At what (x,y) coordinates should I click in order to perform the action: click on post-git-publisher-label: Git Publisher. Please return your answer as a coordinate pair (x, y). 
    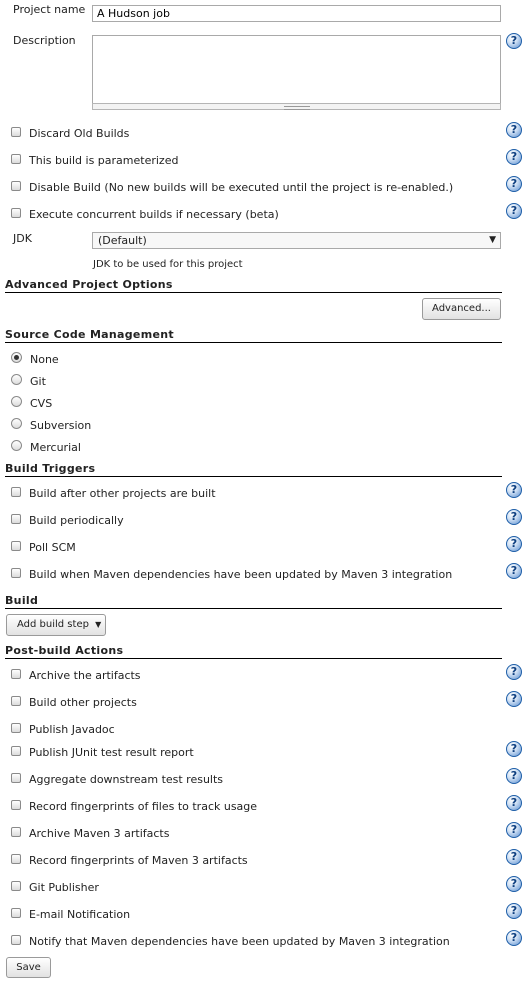
    Looking at the image, I should click on (64, 887).